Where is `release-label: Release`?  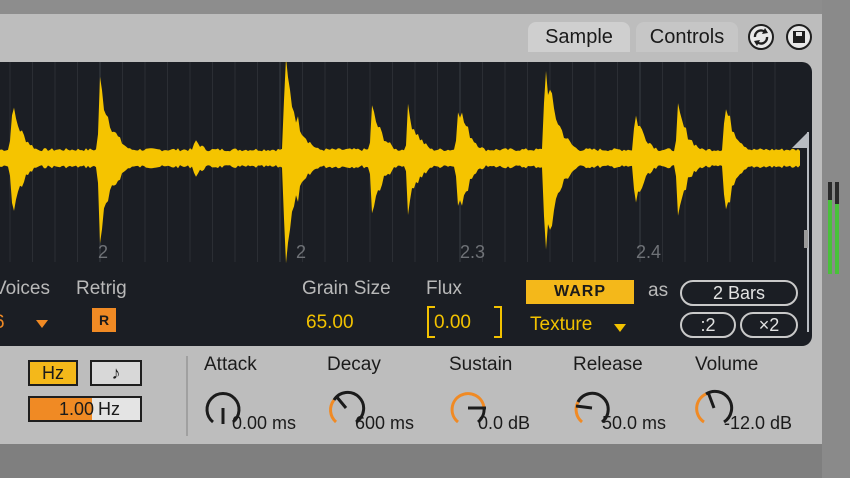
release-label: Release is located at coordinates (608, 364).